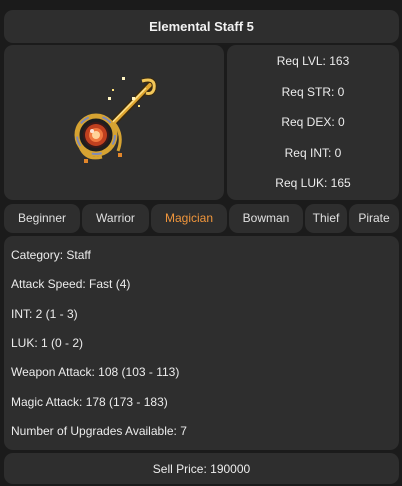  Describe the element at coordinates (44, 313) in the screenshot. I see `stat-int: INT: 2 (1 - 3)` at that location.